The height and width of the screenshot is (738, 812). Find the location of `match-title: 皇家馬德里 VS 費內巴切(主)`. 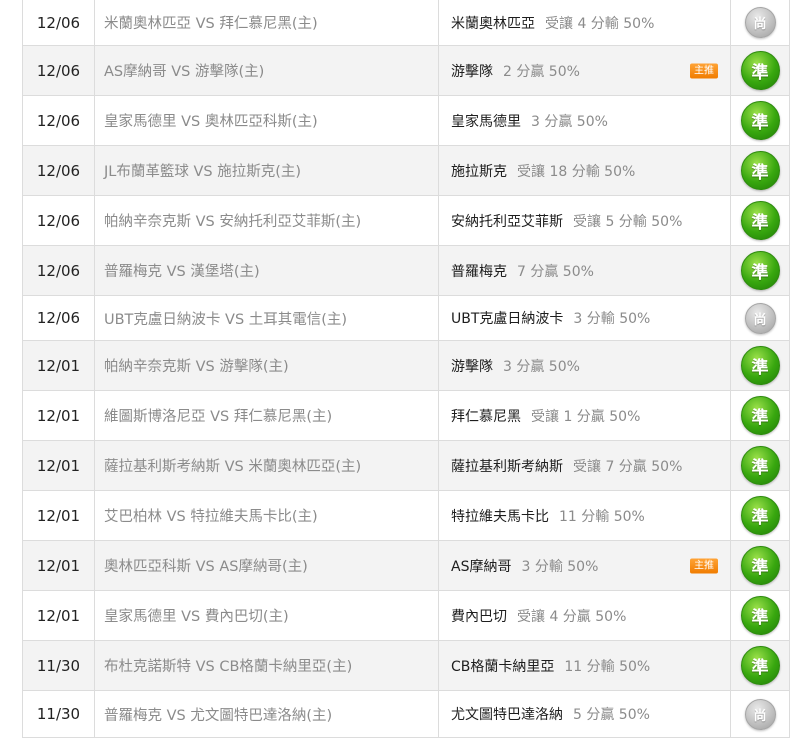

match-title: 皇家馬德里 VS 費內巴切(主) is located at coordinates (267, 615).